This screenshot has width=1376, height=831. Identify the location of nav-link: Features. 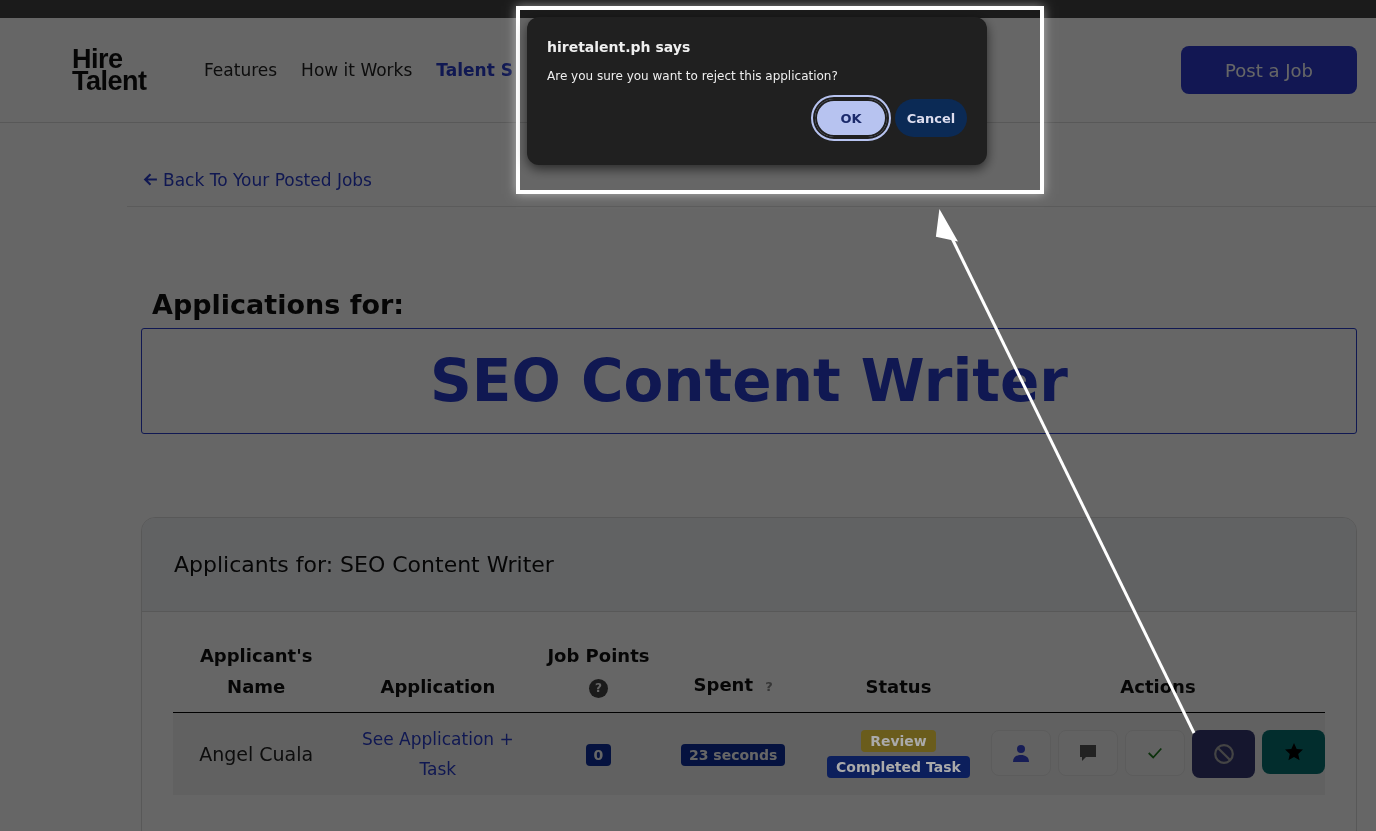
(241, 70).